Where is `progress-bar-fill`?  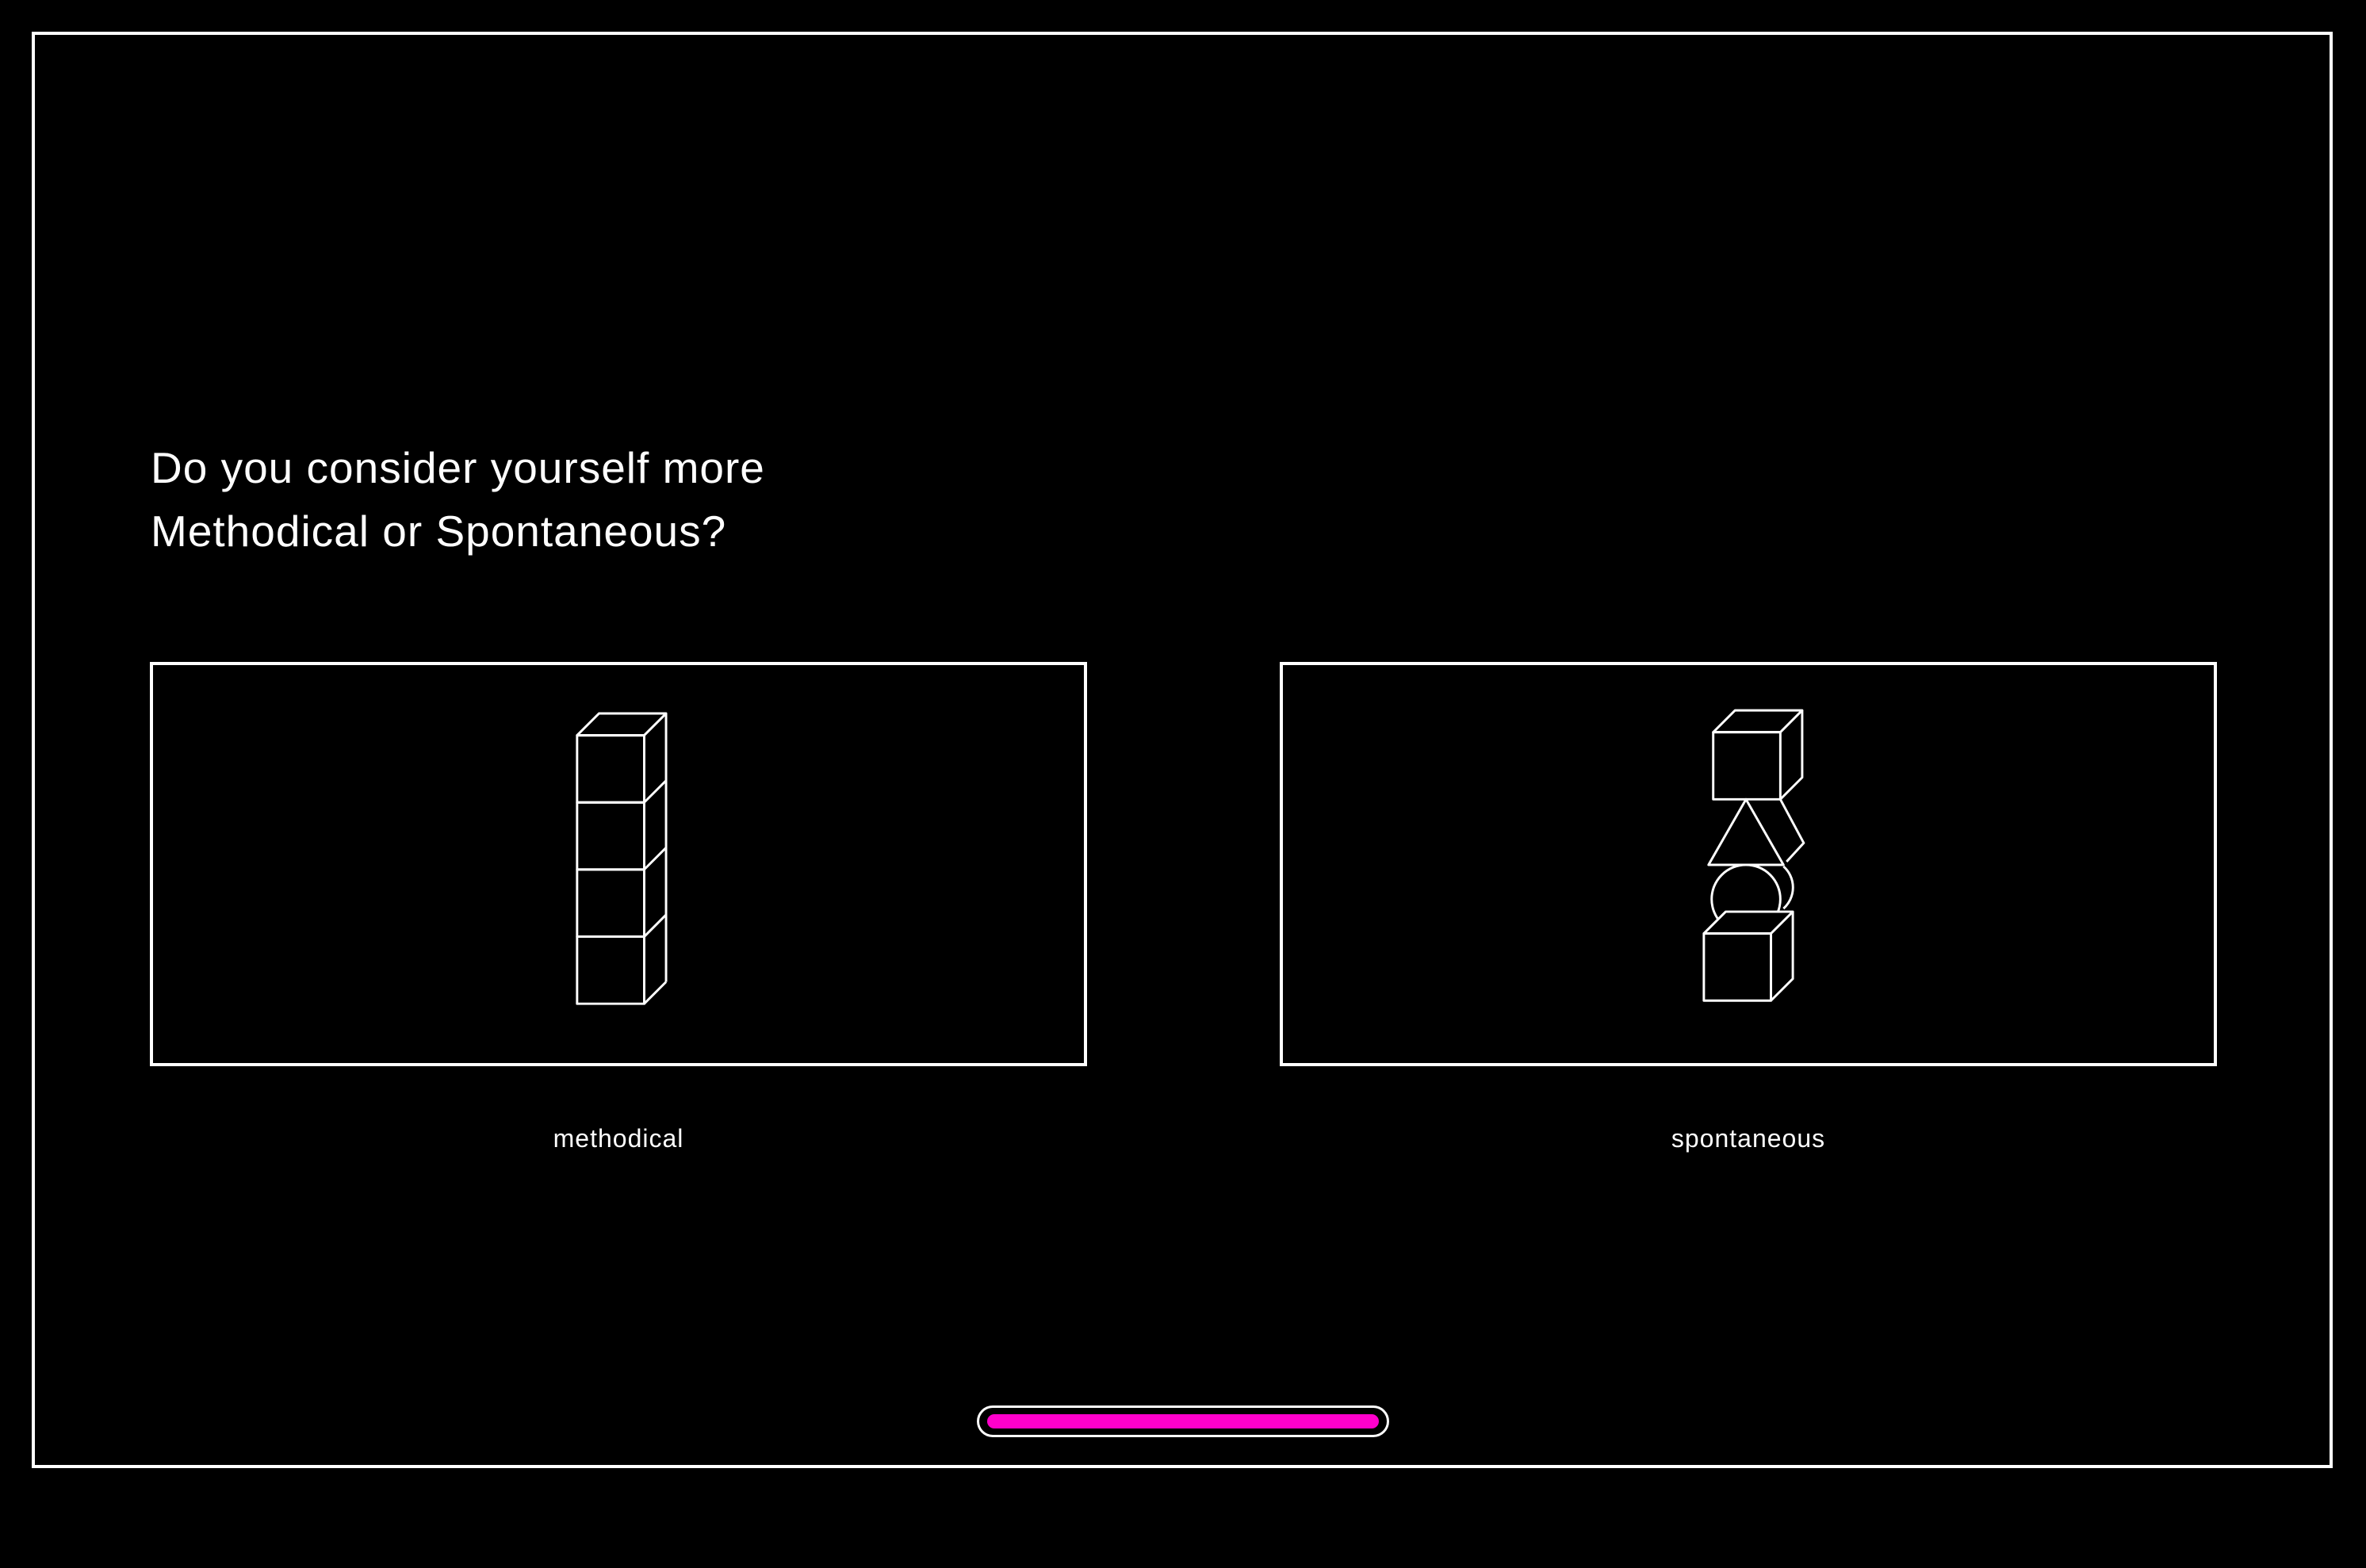 progress-bar-fill is located at coordinates (1183, 1421).